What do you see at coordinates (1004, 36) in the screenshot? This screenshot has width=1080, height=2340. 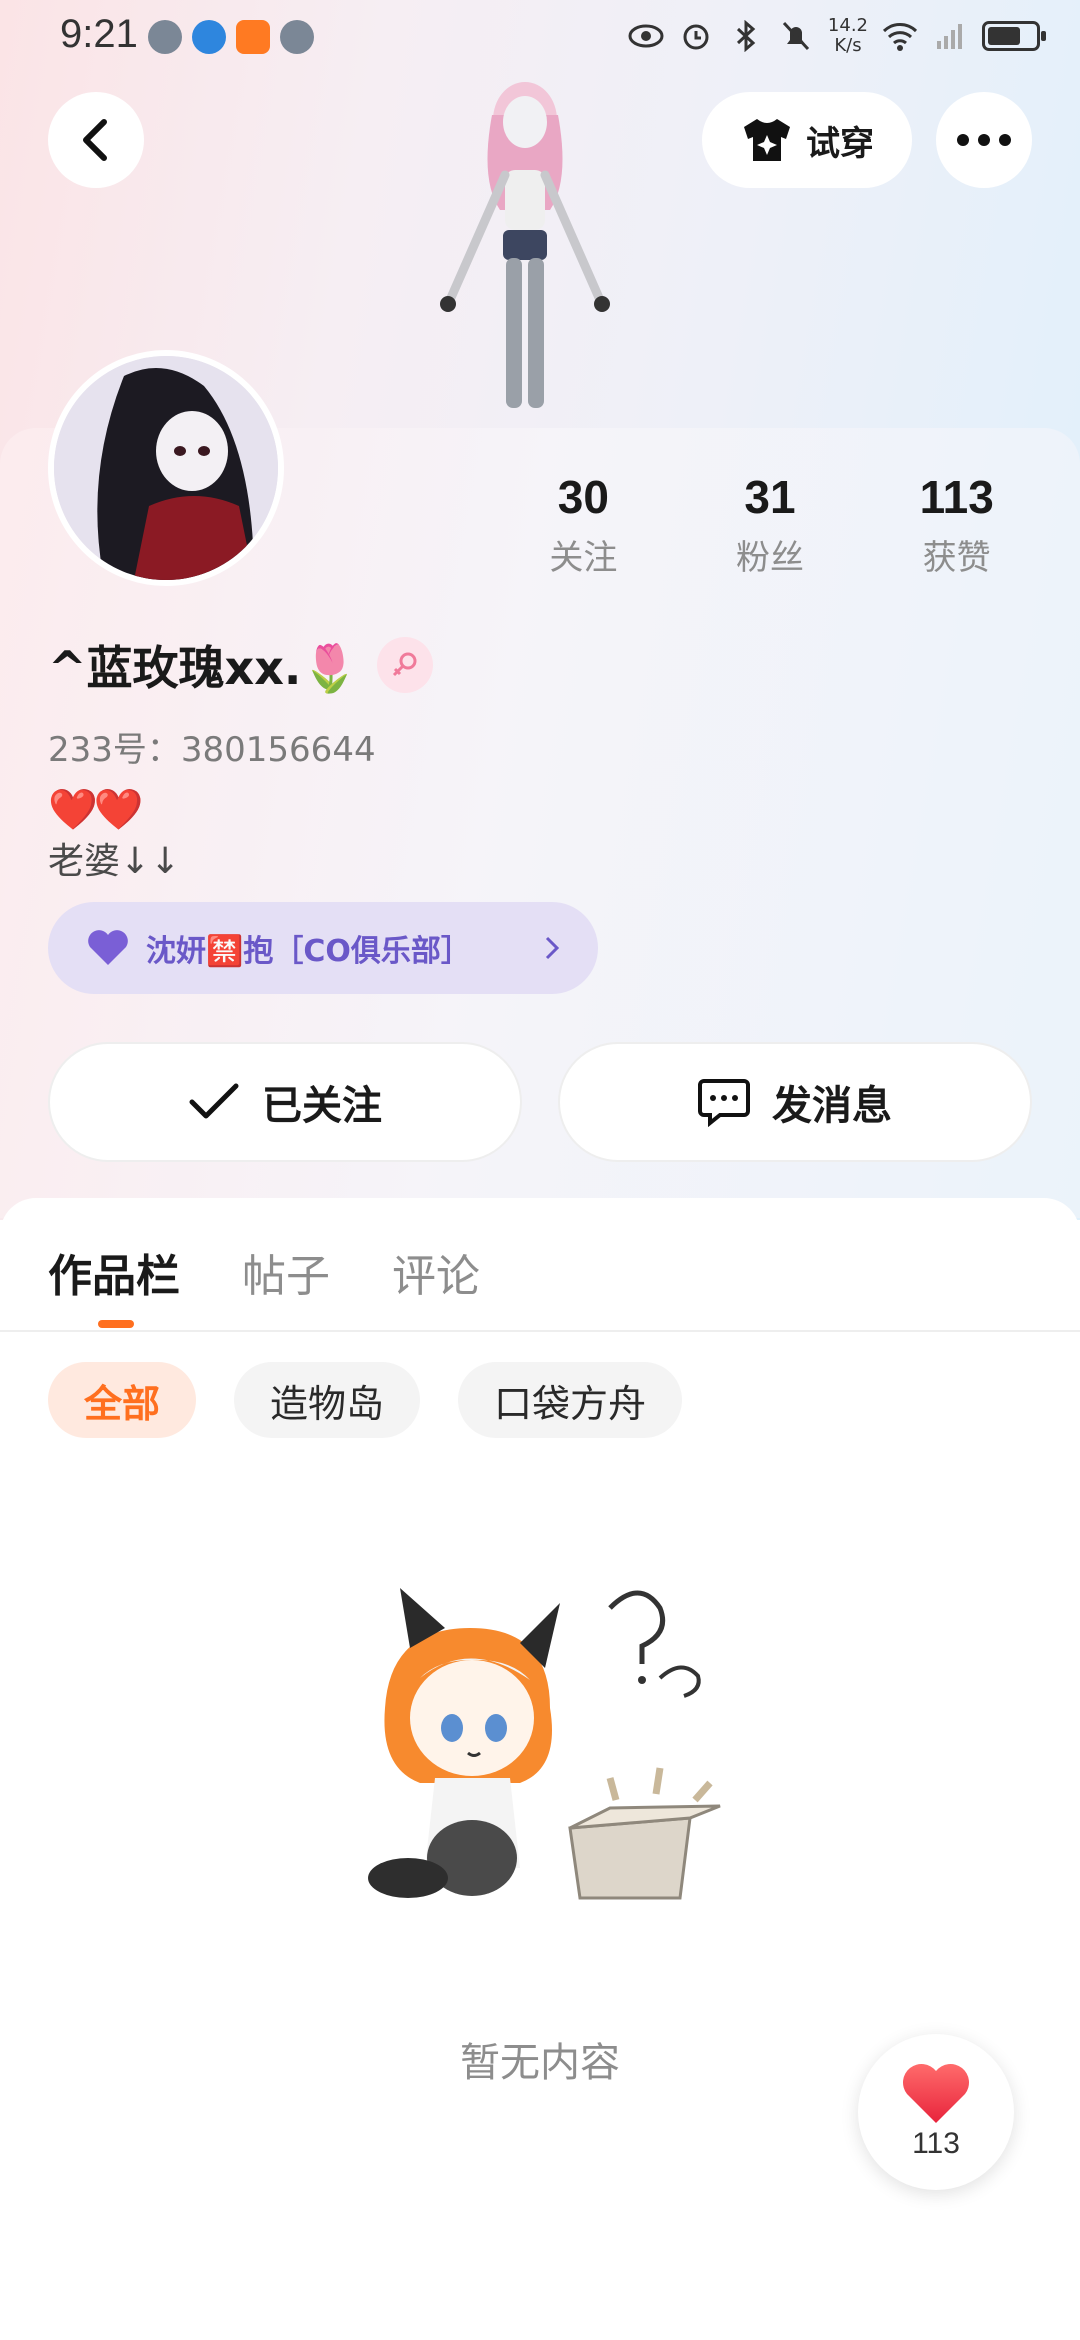 I see `battery-level` at bounding box center [1004, 36].